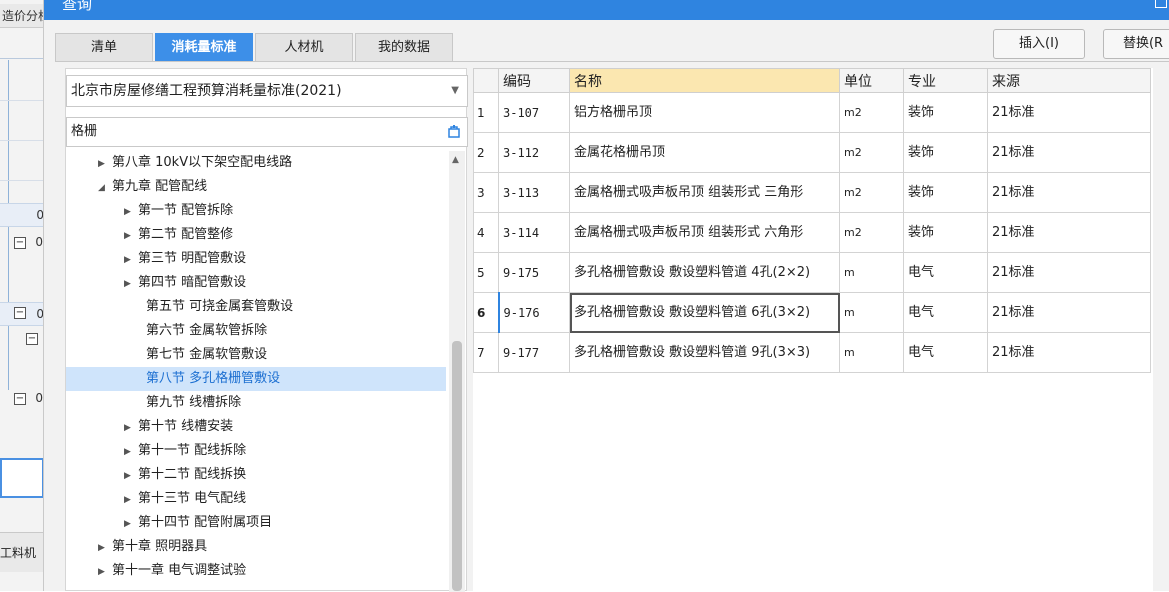 The width and height of the screenshot is (1169, 592). What do you see at coordinates (21, 478) in the screenshot?
I see `background-selected-cell` at bounding box center [21, 478].